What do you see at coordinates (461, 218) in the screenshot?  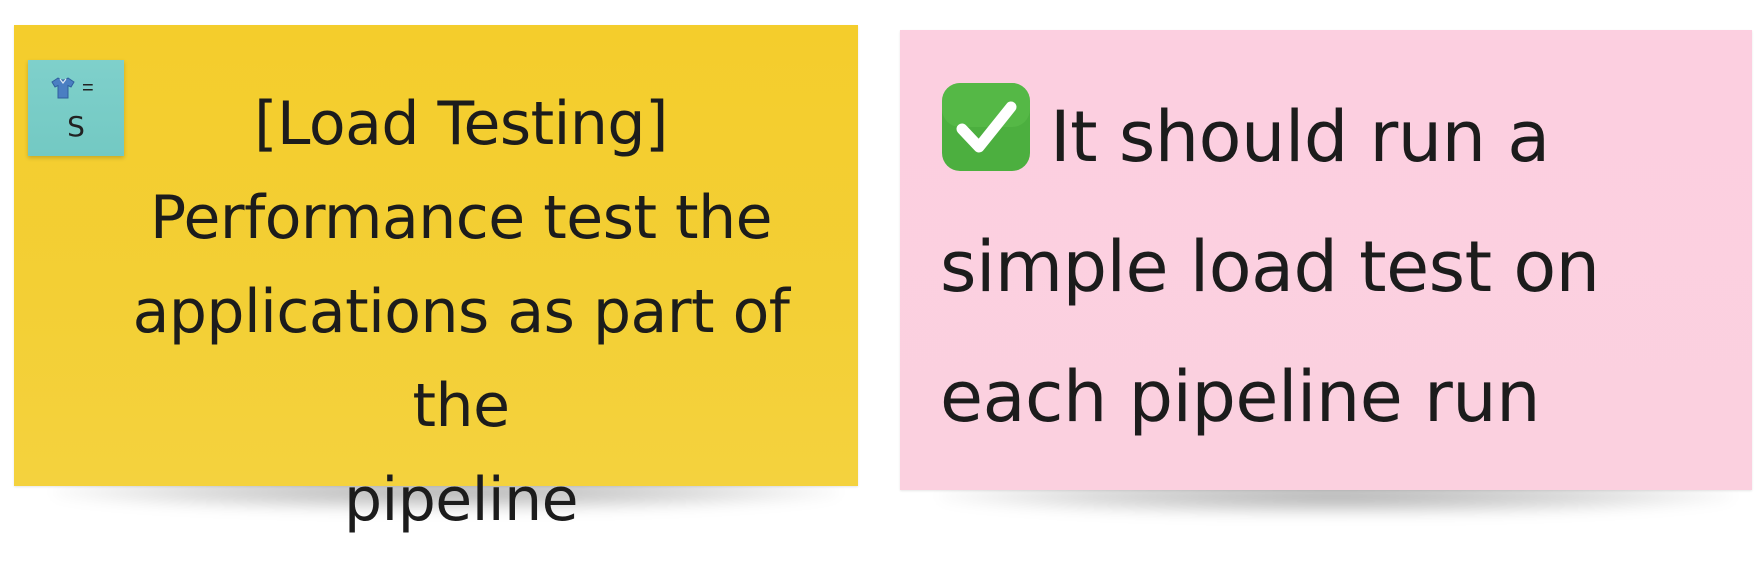 I see `note-line: Performance test the` at bounding box center [461, 218].